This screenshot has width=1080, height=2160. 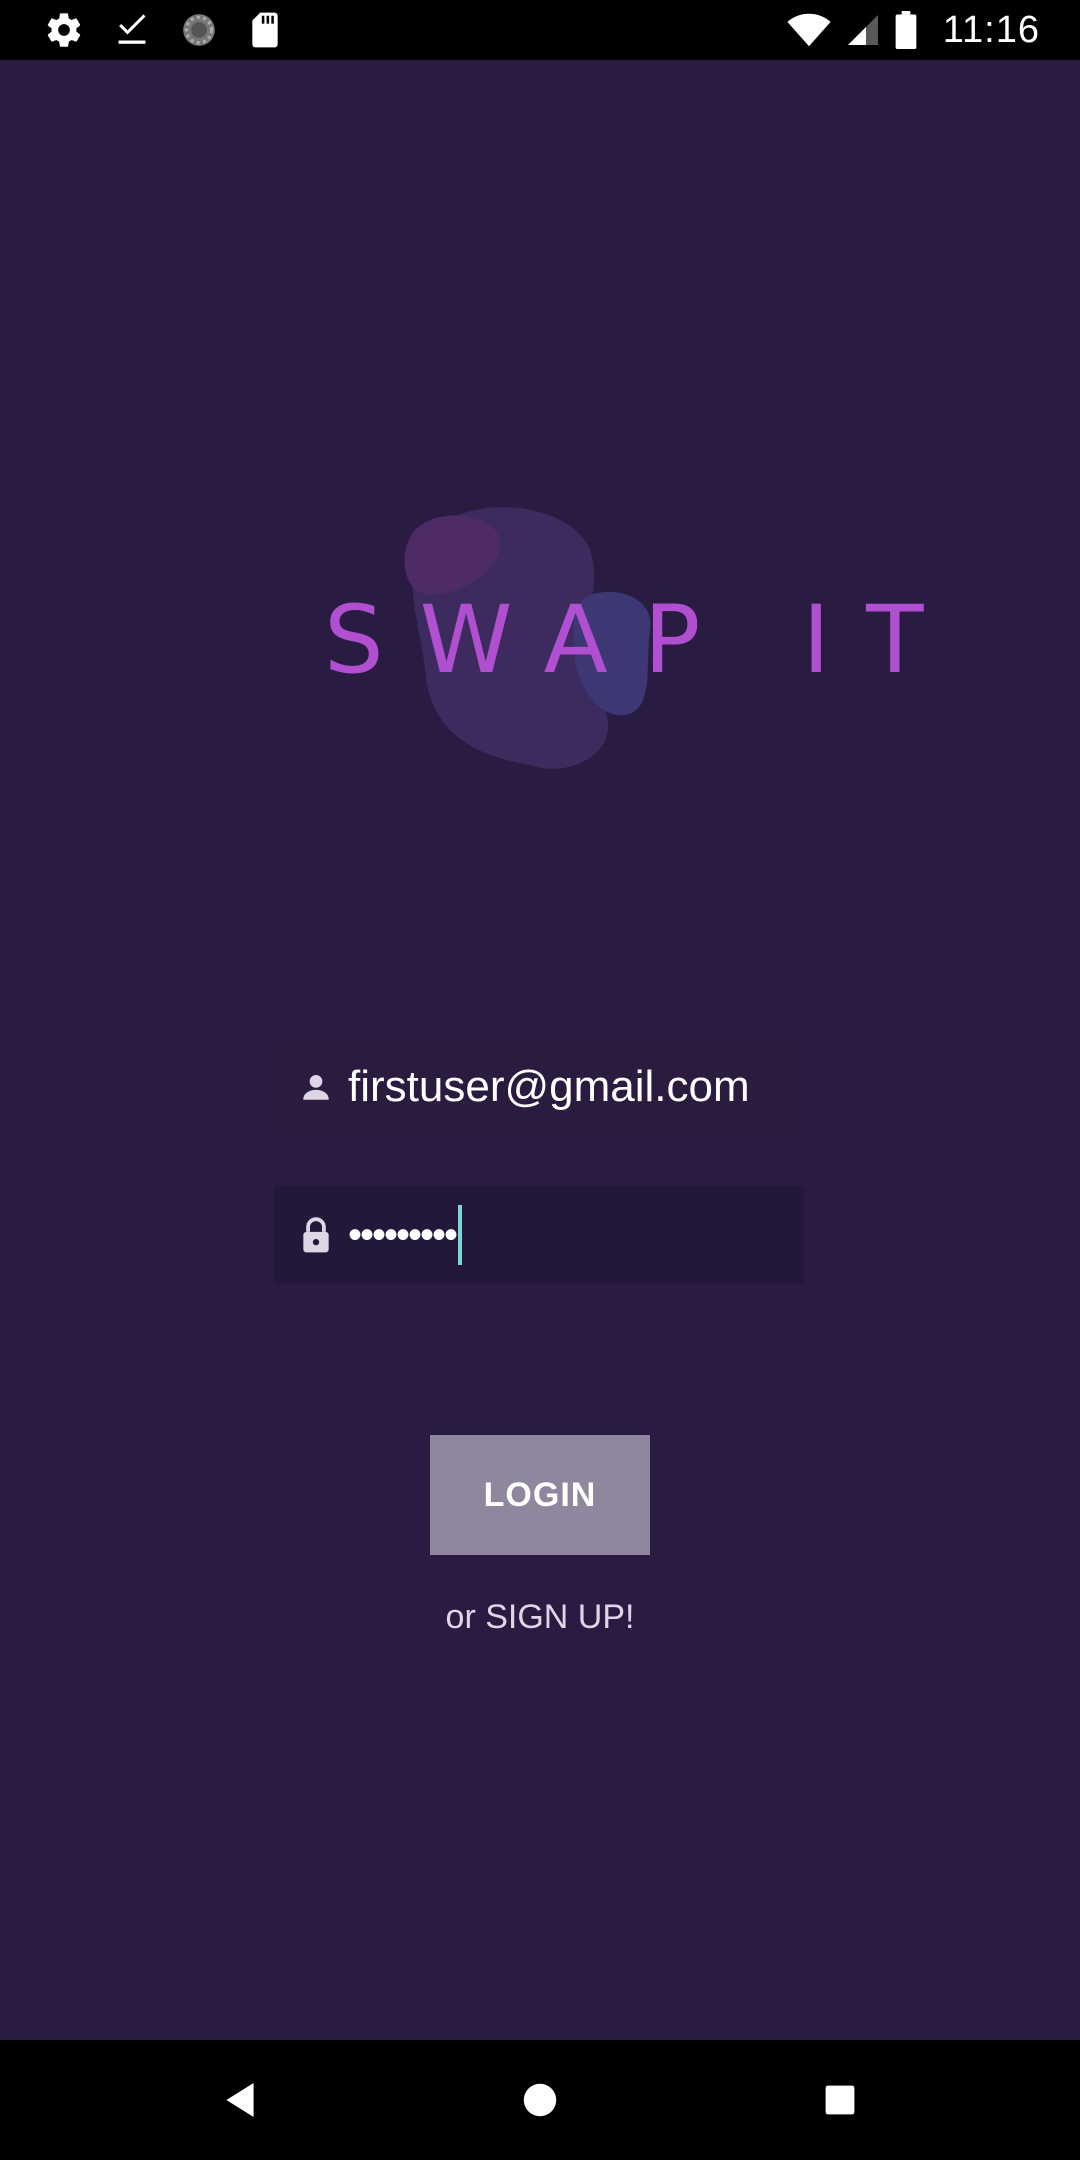 What do you see at coordinates (316, 1235) in the screenshot?
I see `lock-icon` at bounding box center [316, 1235].